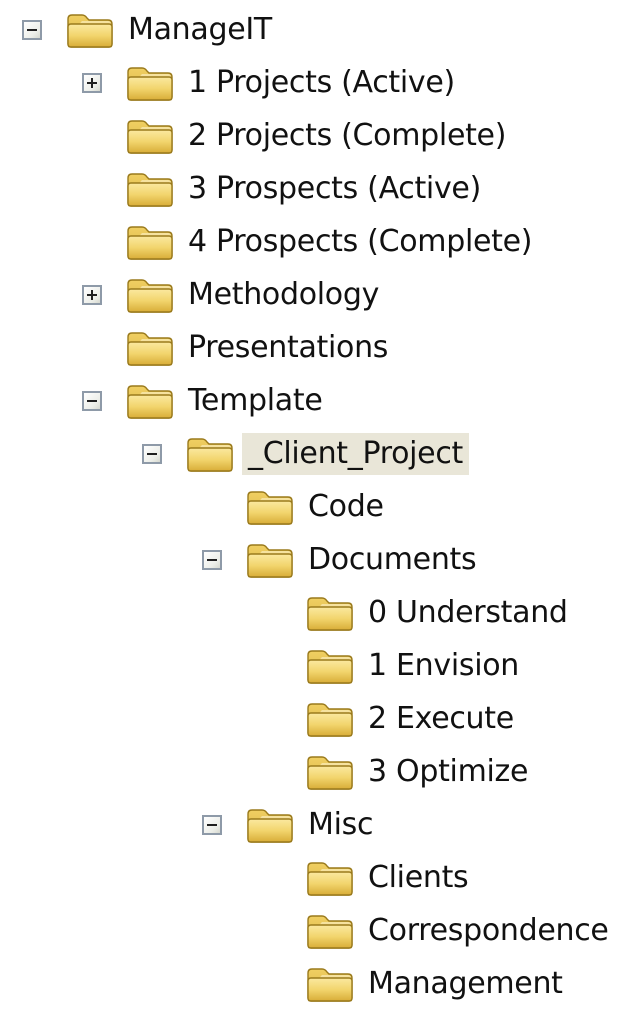  Describe the element at coordinates (468, 613) in the screenshot. I see `tree-item-label: 0 Understand` at that location.